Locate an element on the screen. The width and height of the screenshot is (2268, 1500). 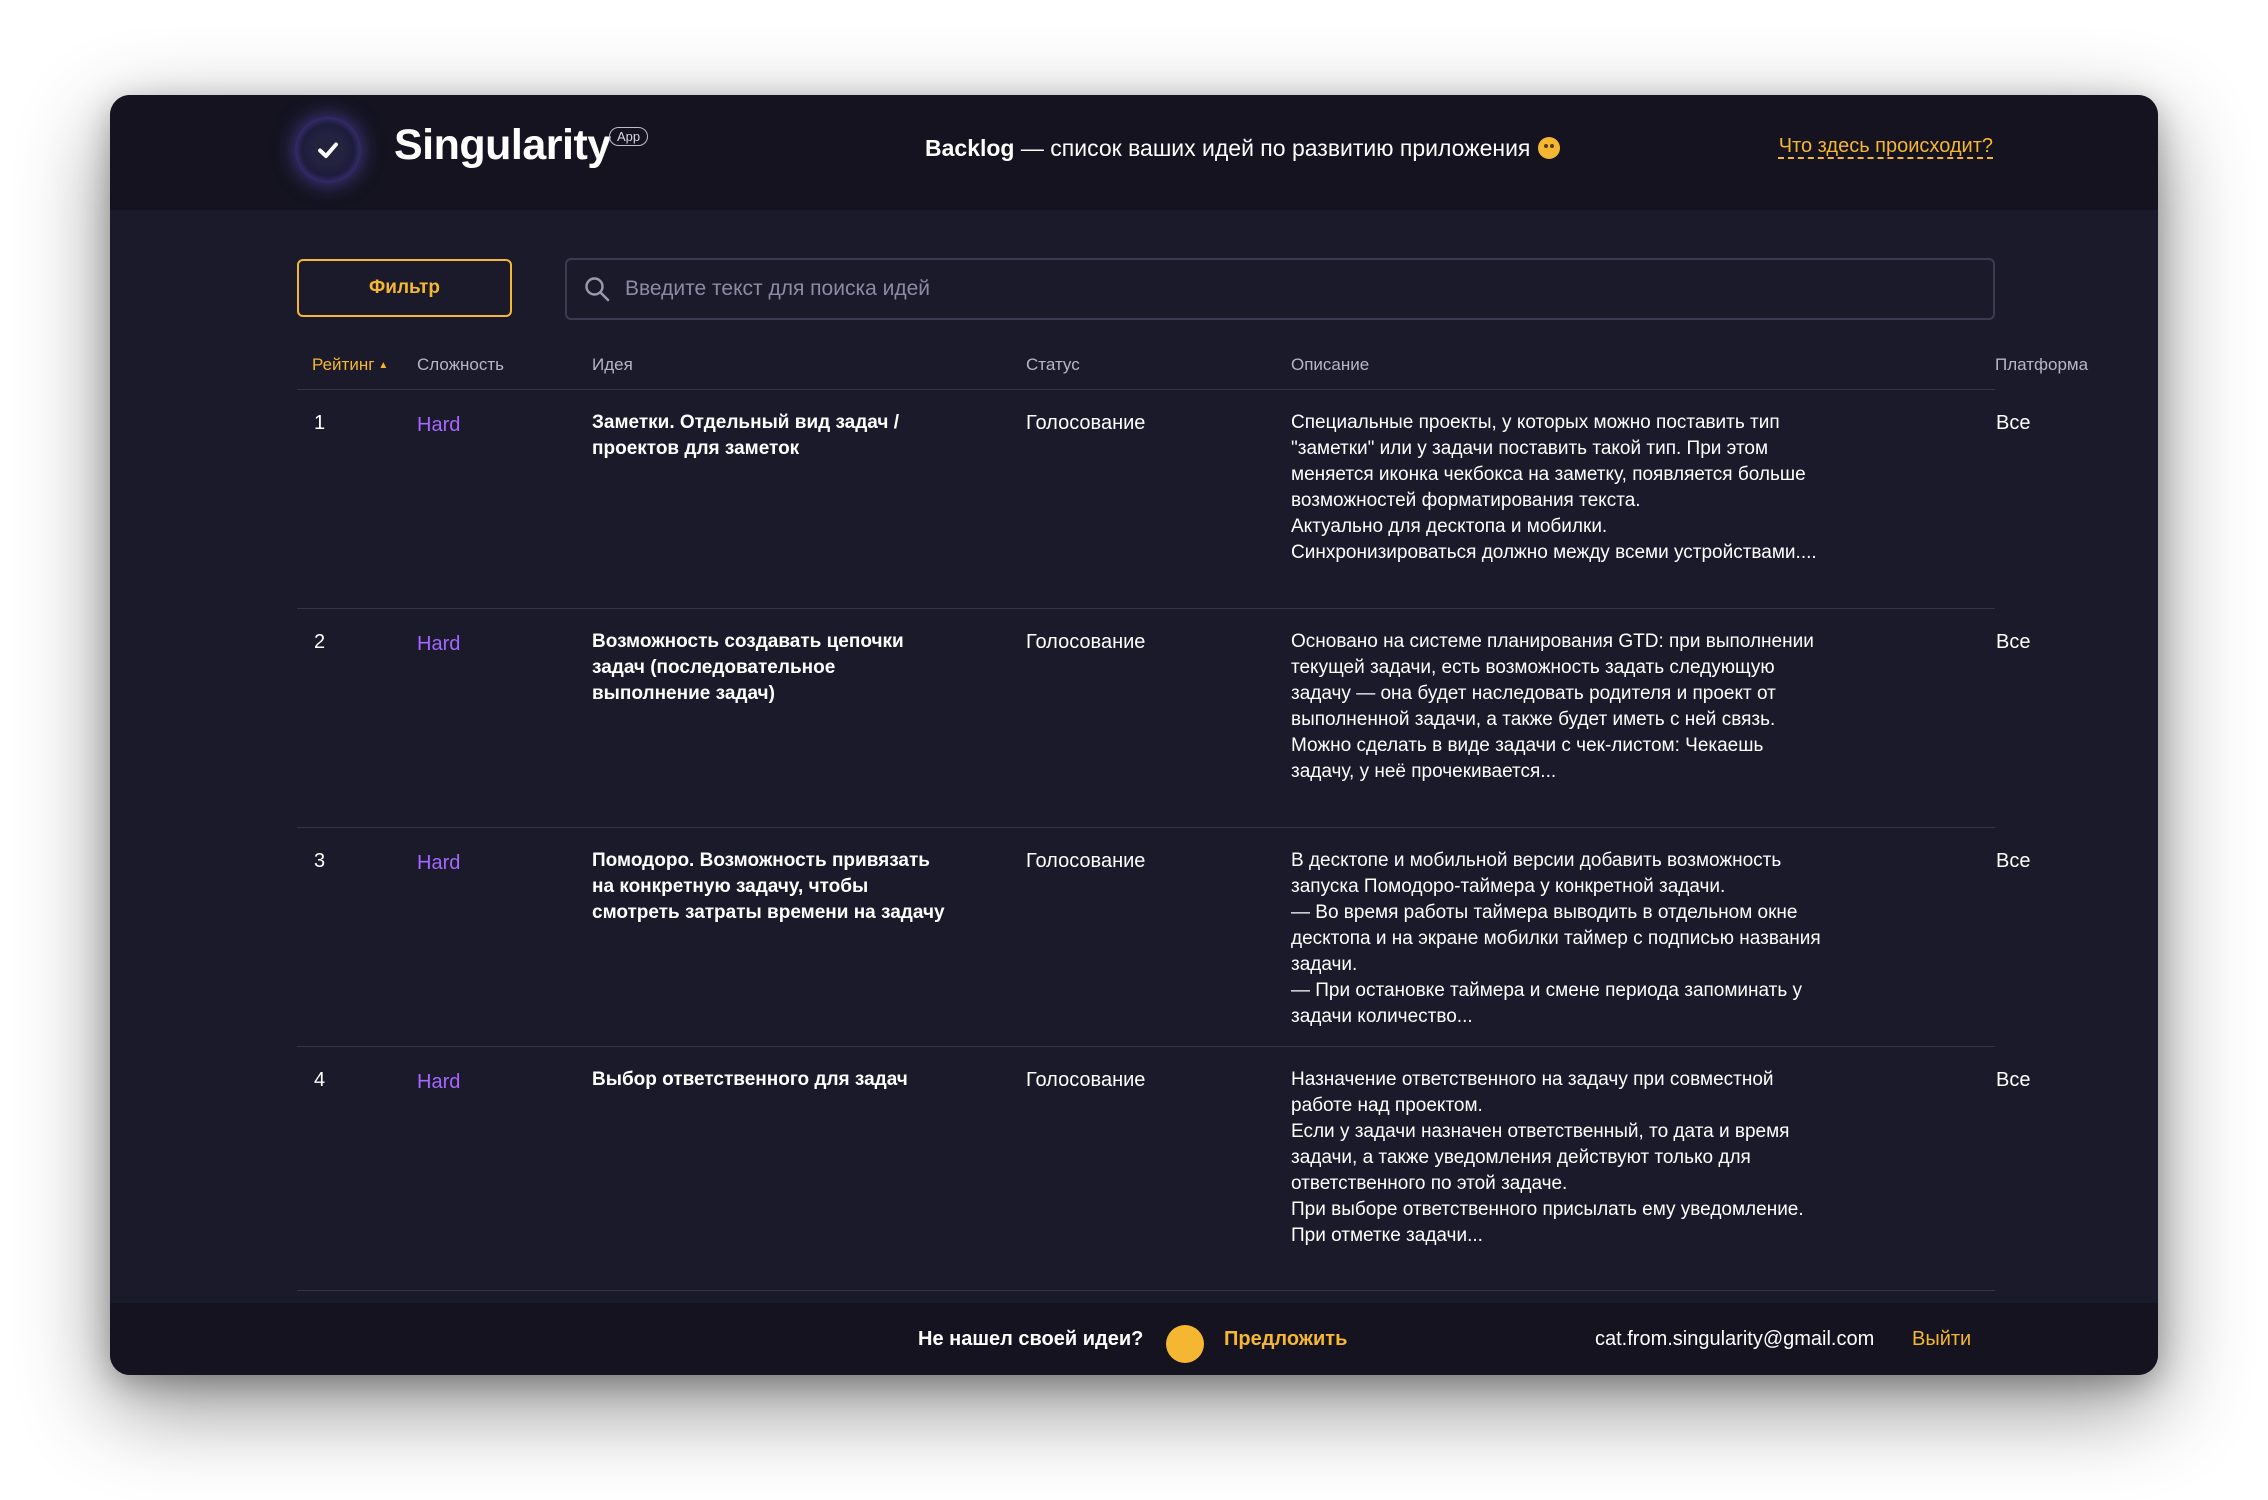
logo is located at coordinates (328, 150).